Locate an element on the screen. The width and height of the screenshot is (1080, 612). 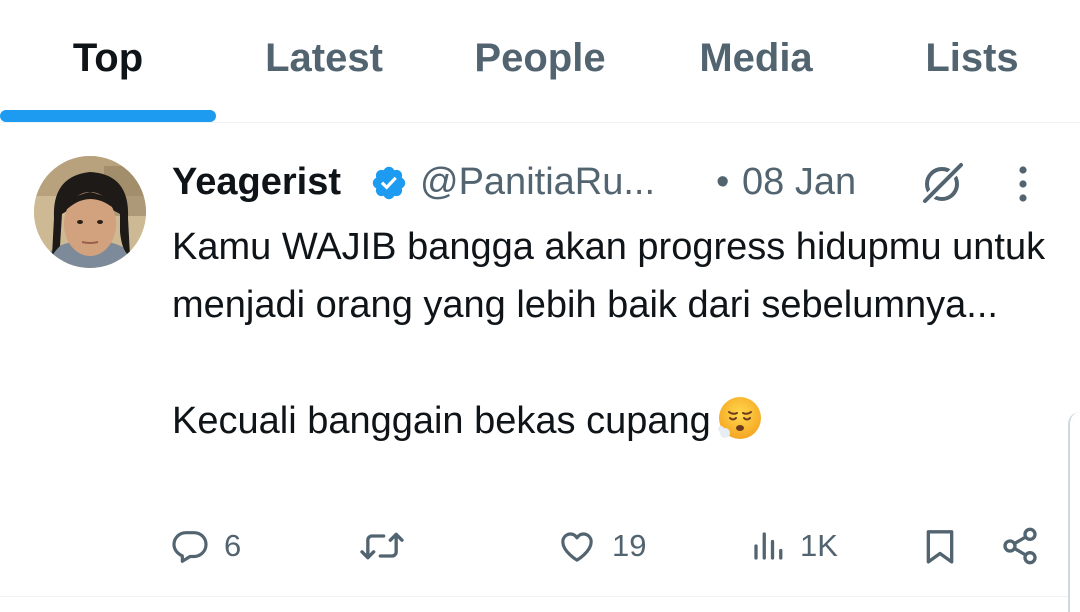
reply-button: 6 is located at coordinates (205, 546).